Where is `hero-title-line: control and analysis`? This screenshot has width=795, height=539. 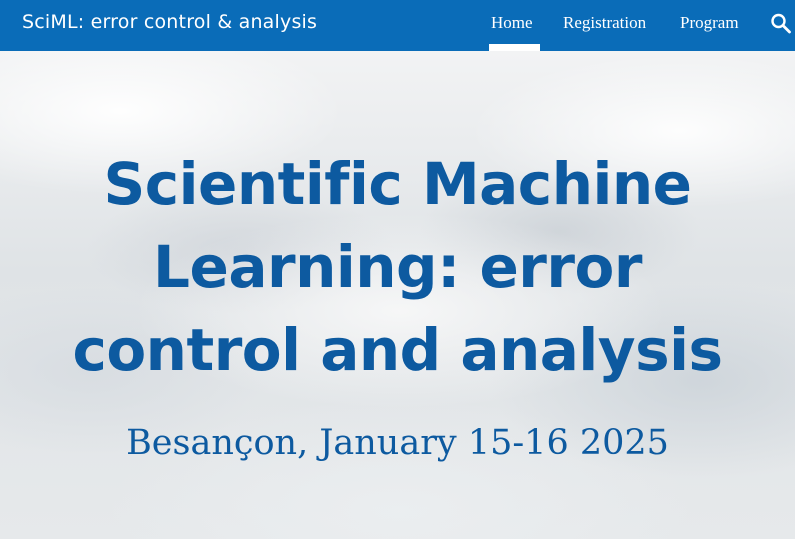 hero-title-line: control and analysis is located at coordinates (397, 350).